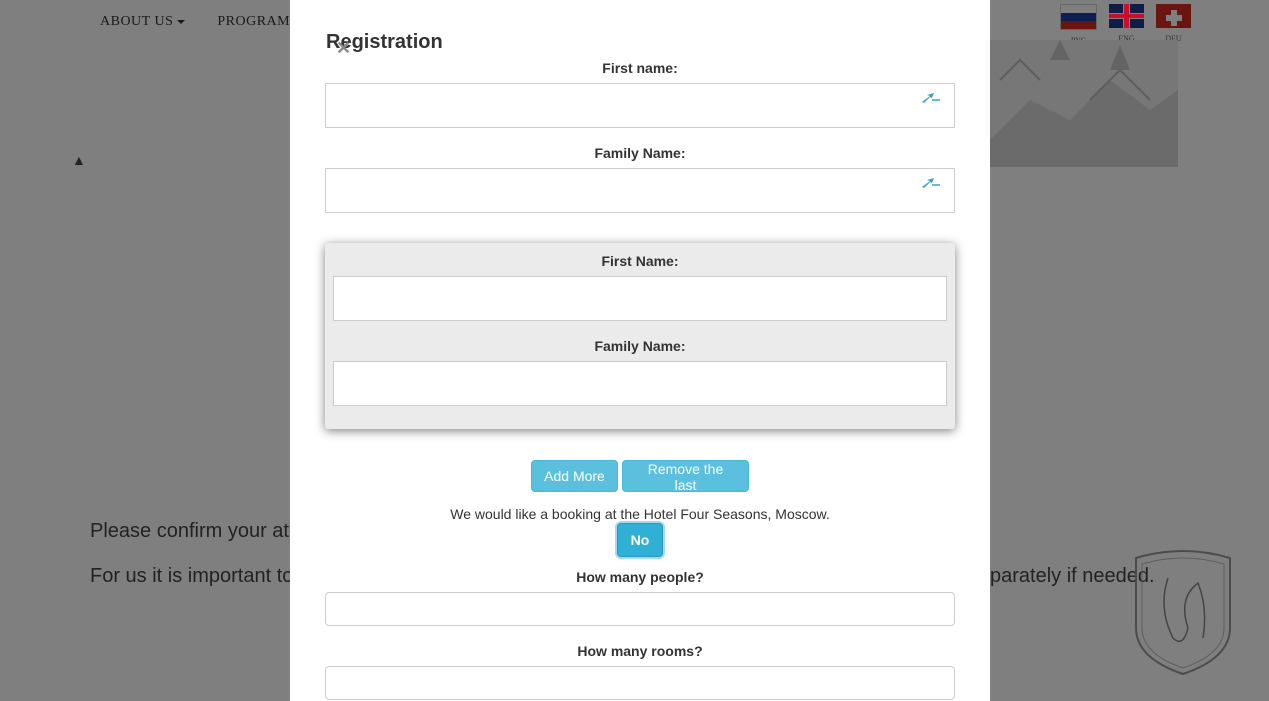 The width and height of the screenshot is (1269, 701). I want to click on add-more-button: Add More, so click(574, 476).